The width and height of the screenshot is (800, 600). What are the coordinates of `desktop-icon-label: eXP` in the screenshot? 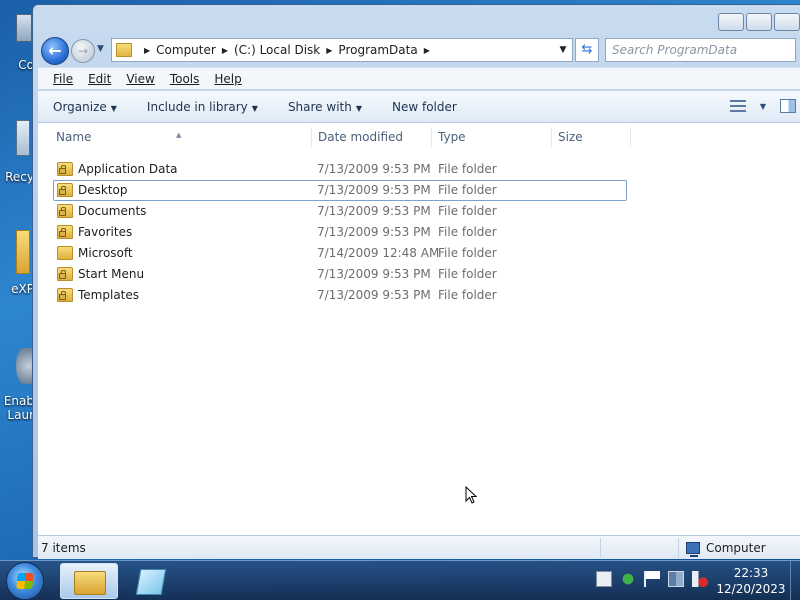 It's located at (22, 289).